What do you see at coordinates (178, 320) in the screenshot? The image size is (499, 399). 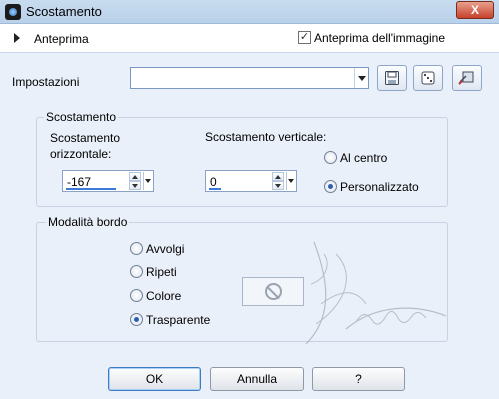 I see `transparent-radio-label: Trasparente` at bounding box center [178, 320].